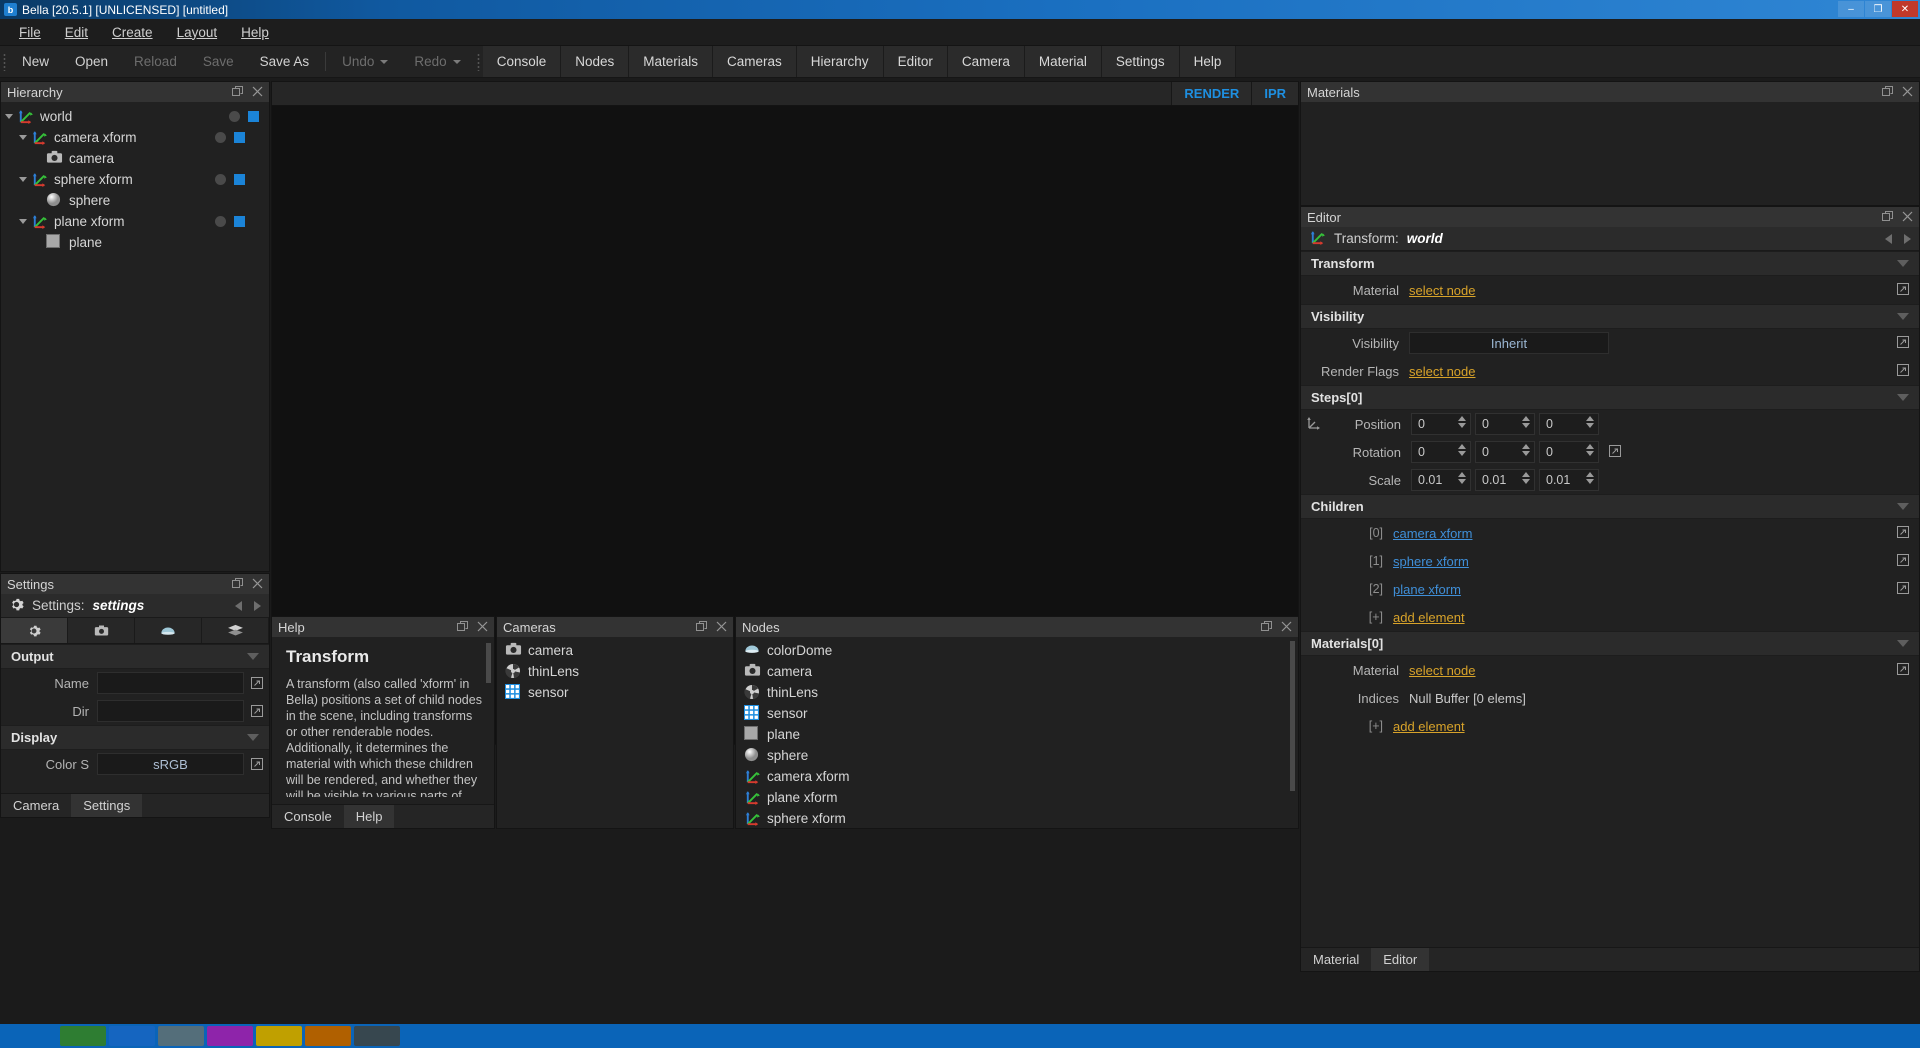 This screenshot has height=1048, width=1920. What do you see at coordinates (1442, 290) in the screenshot?
I see `editor-transform-material-link: select node` at bounding box center [1442, 290].